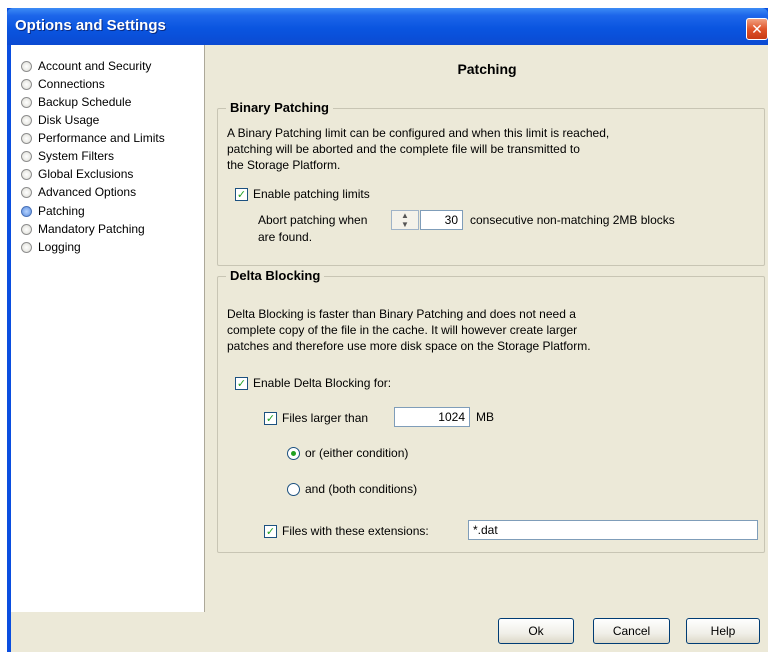  Describe the element at coordinates (357, 453) in the screenshot. I see `radio-label: or (either condition)` at that location.